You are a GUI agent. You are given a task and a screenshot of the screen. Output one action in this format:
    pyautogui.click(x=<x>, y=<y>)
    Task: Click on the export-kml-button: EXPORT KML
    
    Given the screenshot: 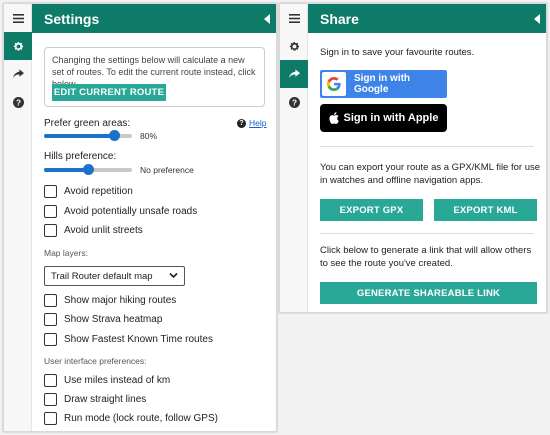 What is the action you would take?
    pyautogui.click(x=485, y=210)
    